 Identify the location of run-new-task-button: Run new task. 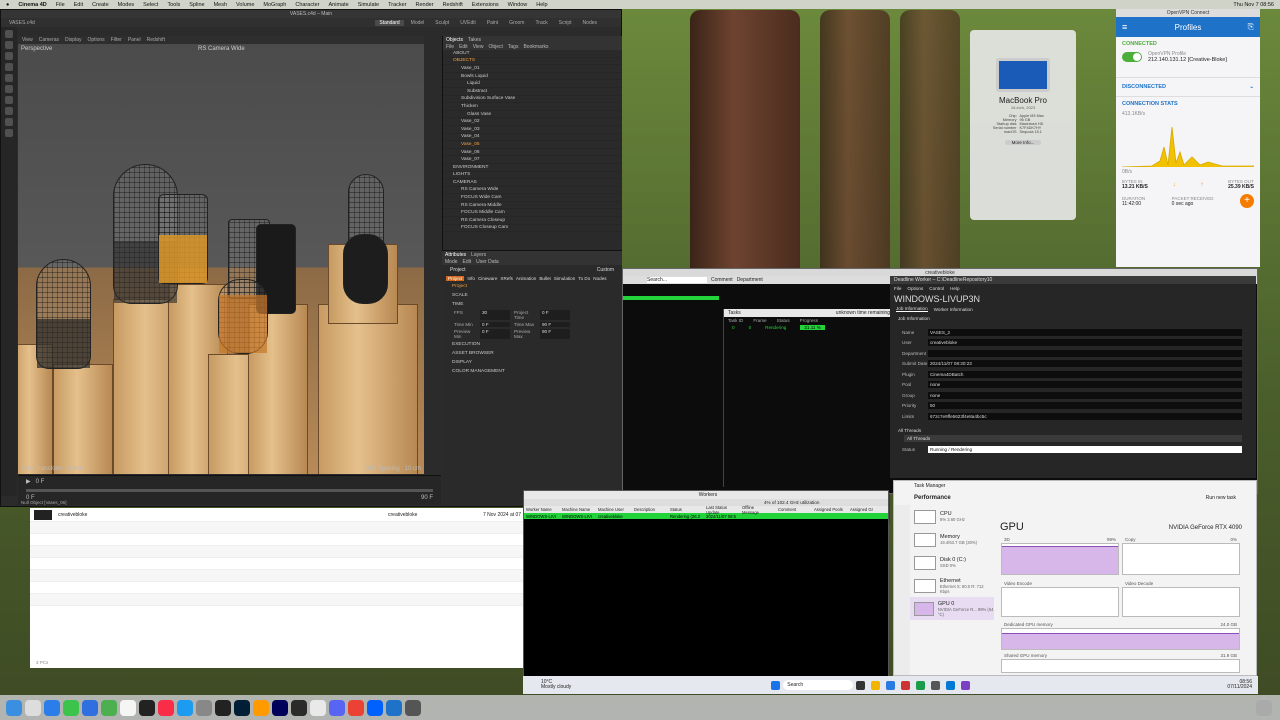
(1221, 498).